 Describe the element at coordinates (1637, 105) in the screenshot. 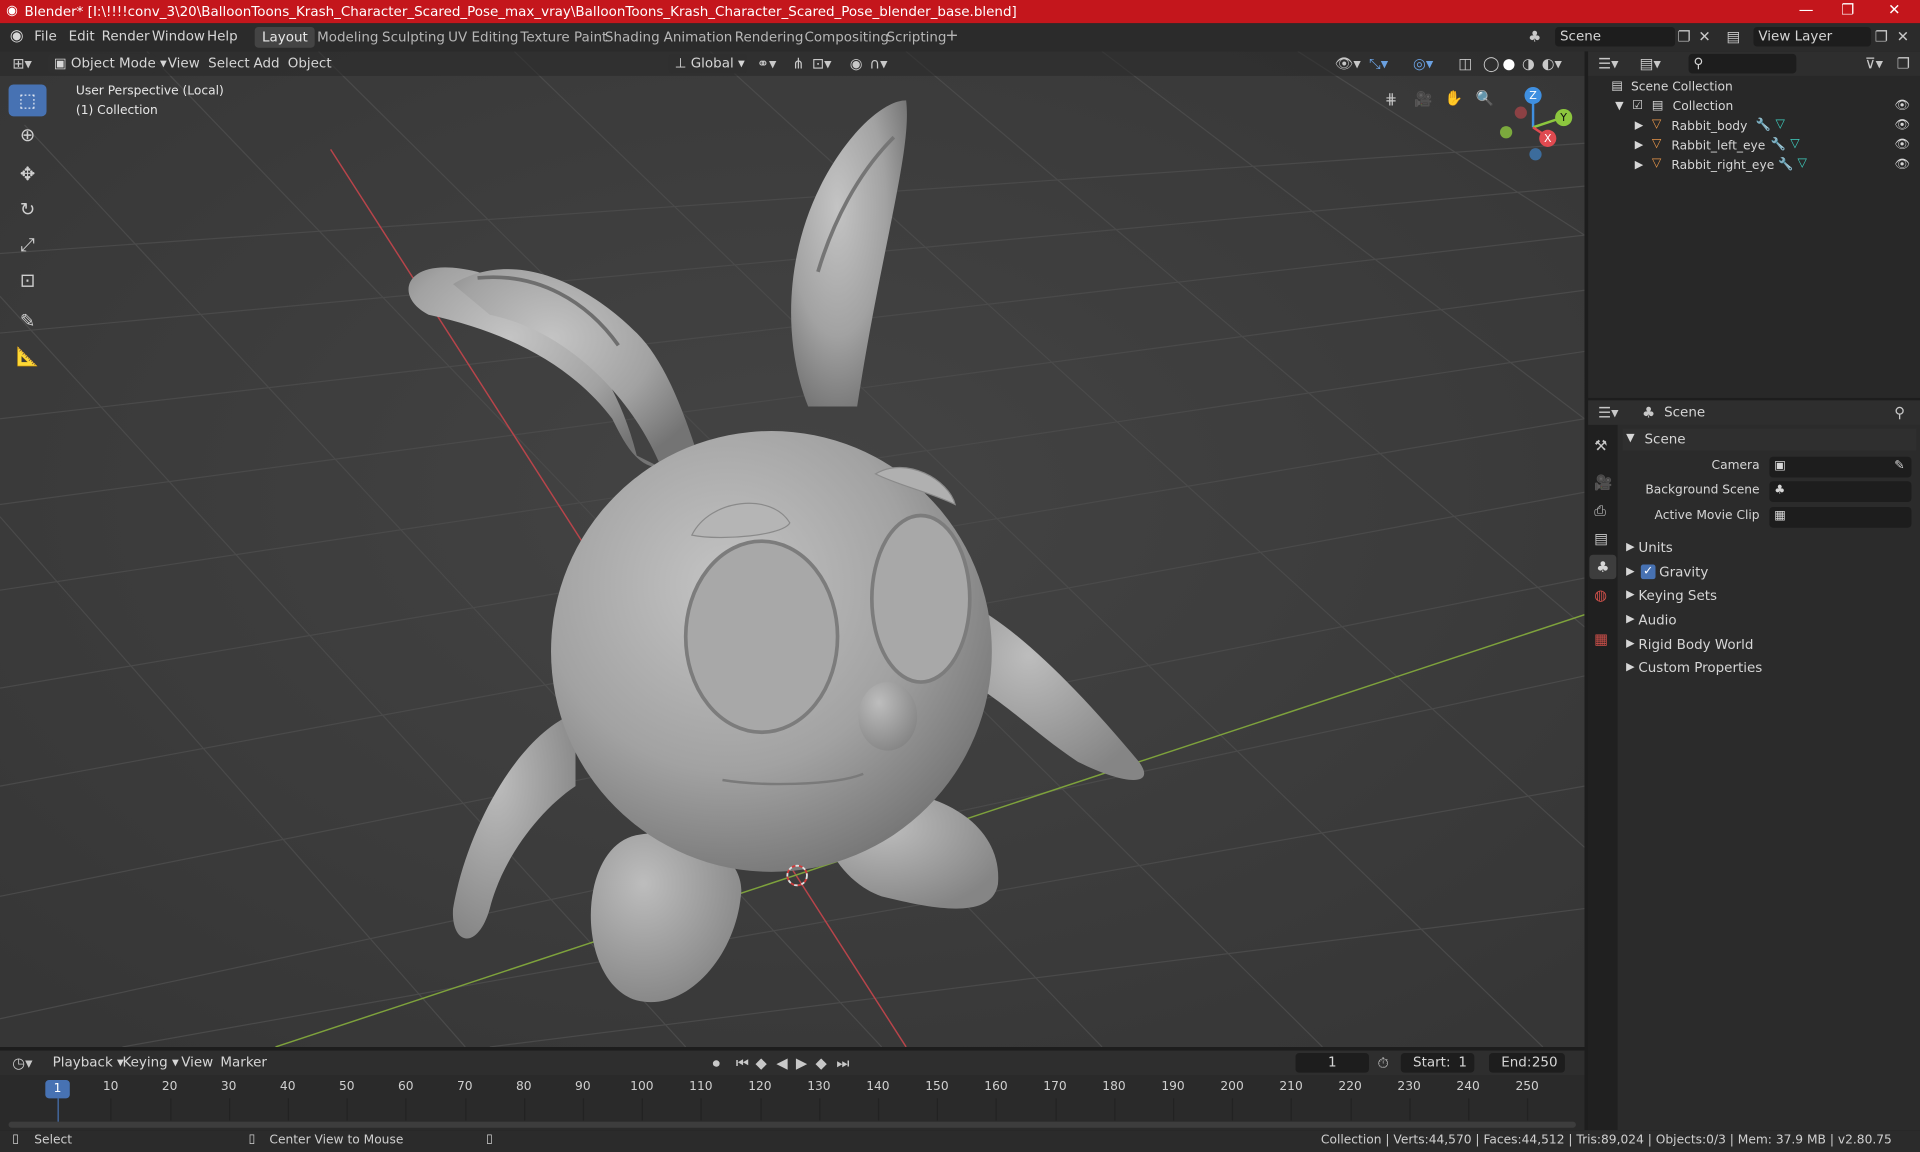

I see `checkbox-icon: ☑` at that location.